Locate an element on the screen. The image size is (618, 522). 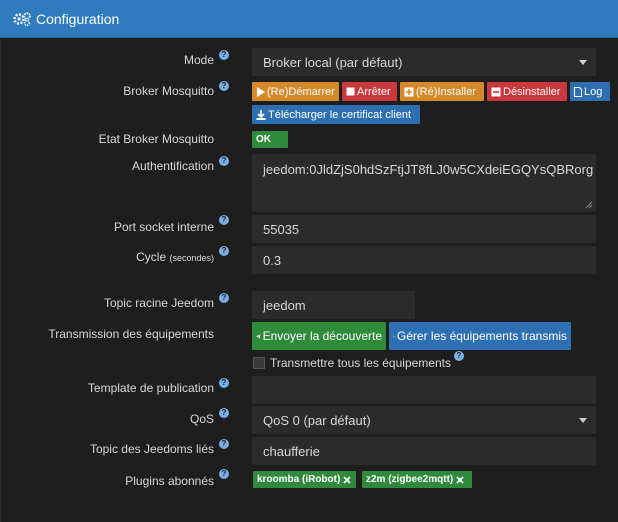
auth-label: Authentification is located at coordinates (172, 166).